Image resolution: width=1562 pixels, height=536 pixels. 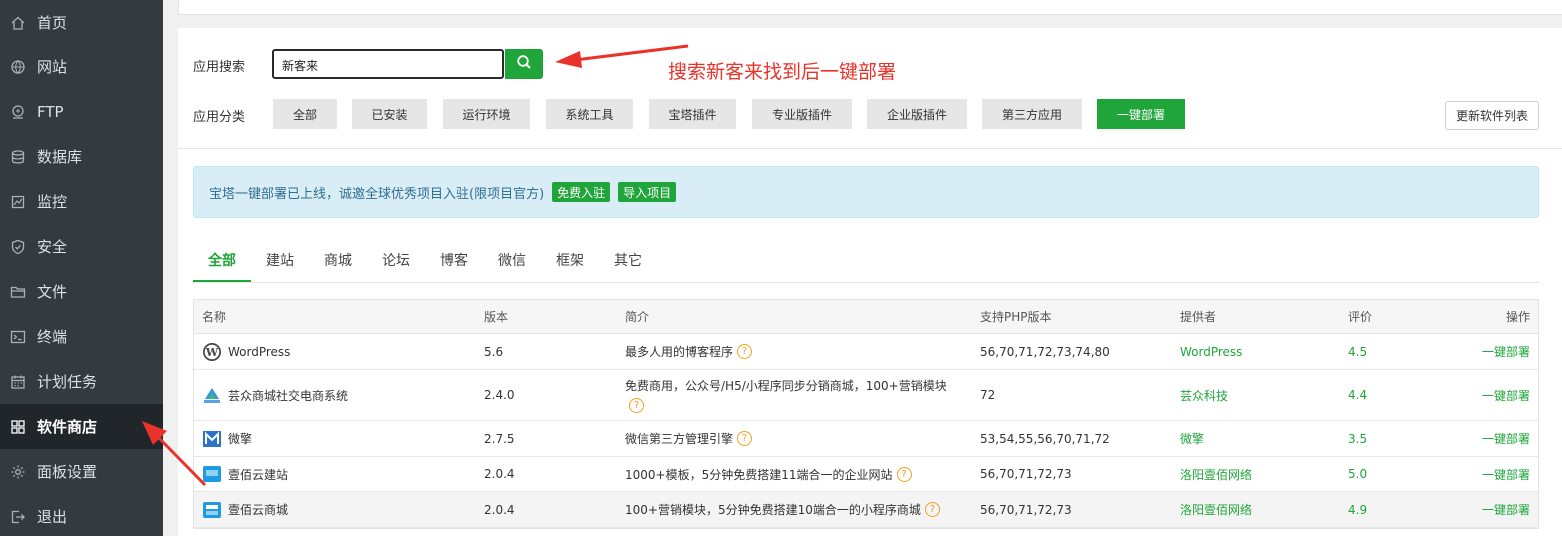 What do you see at coordinates (866, 317) in the screenshot?
I see `table-header: 名称 版本 简介 支持PHP版本 提供者 评价 操作` at bounding box center [866, 317].